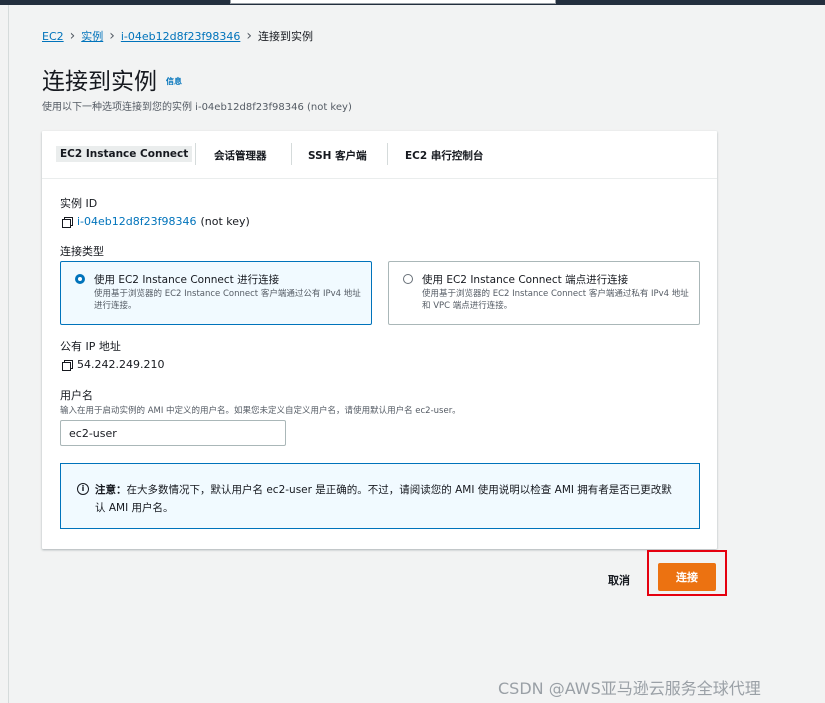 The width and height of the screenshot is (825, 703). What do you see at coordinates (83, 489) in the screenshot?
I see `info-icon: i` at bounding box center [83, 489].